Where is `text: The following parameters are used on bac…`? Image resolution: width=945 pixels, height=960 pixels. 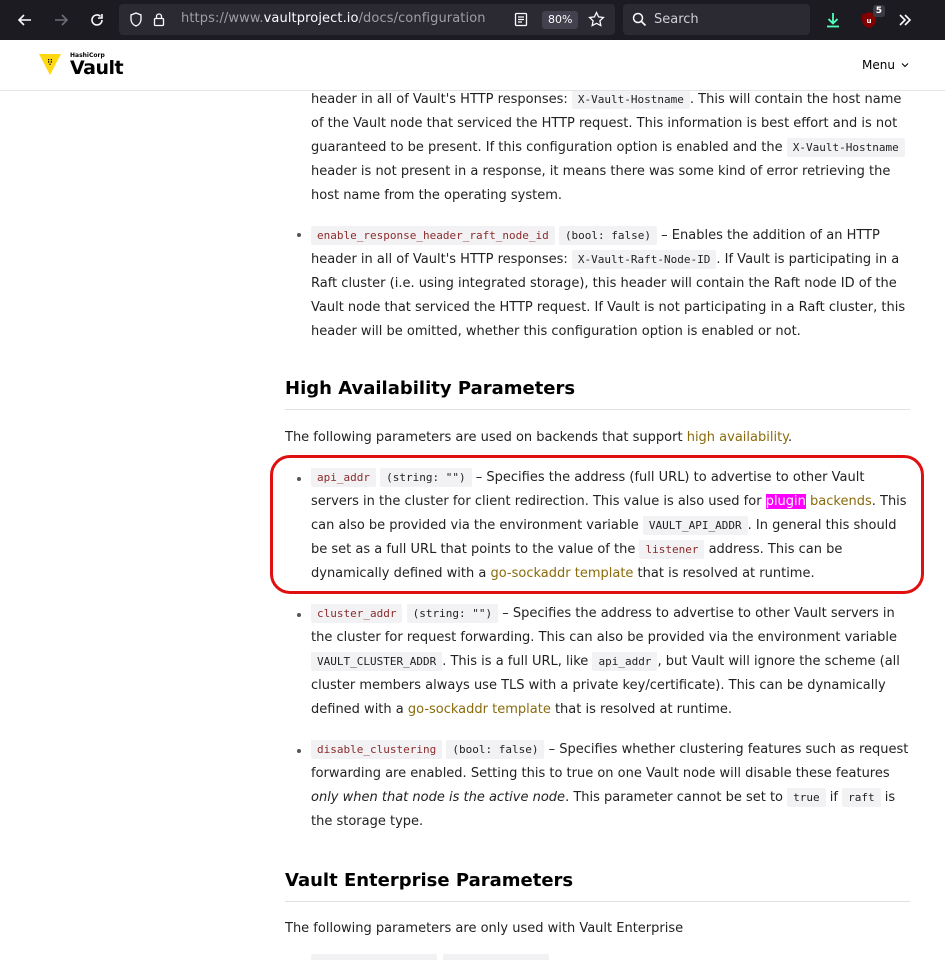
text: The following parameters are used on bac… is located at coordinates (486, 437).